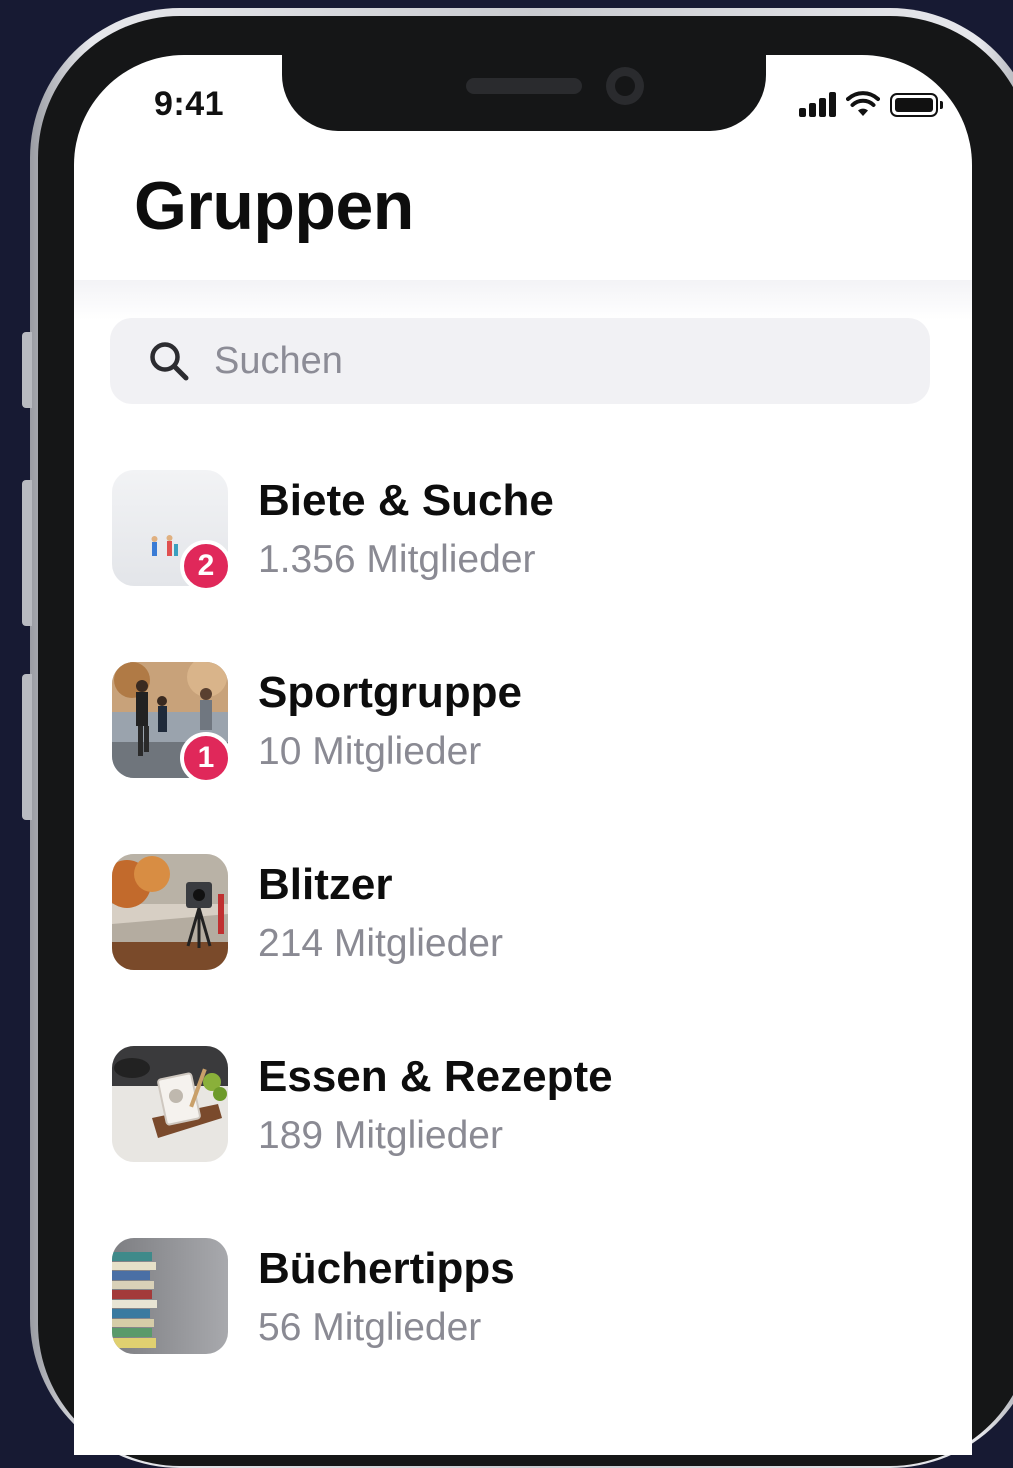 Image resolution: width=1013 pixels, height=1468 pixels. I want to click on notch, so click(524, 93).